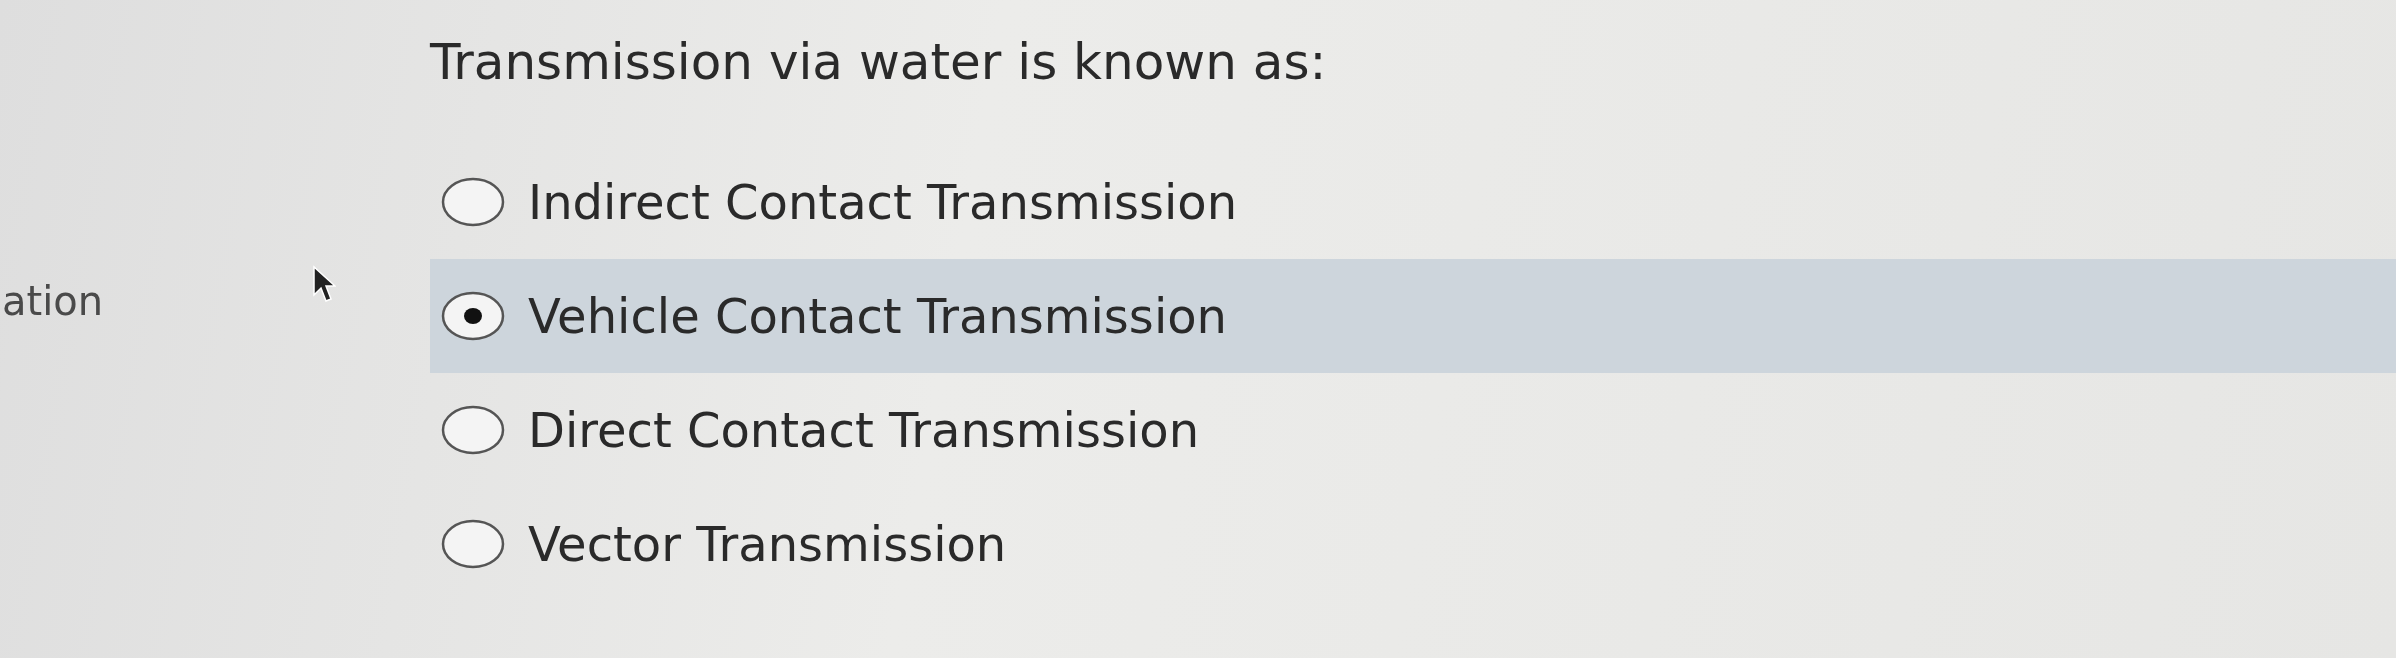  Describe the element at coordinates (324, 285) in the screenshot. I see `cursor-icon` at that location.